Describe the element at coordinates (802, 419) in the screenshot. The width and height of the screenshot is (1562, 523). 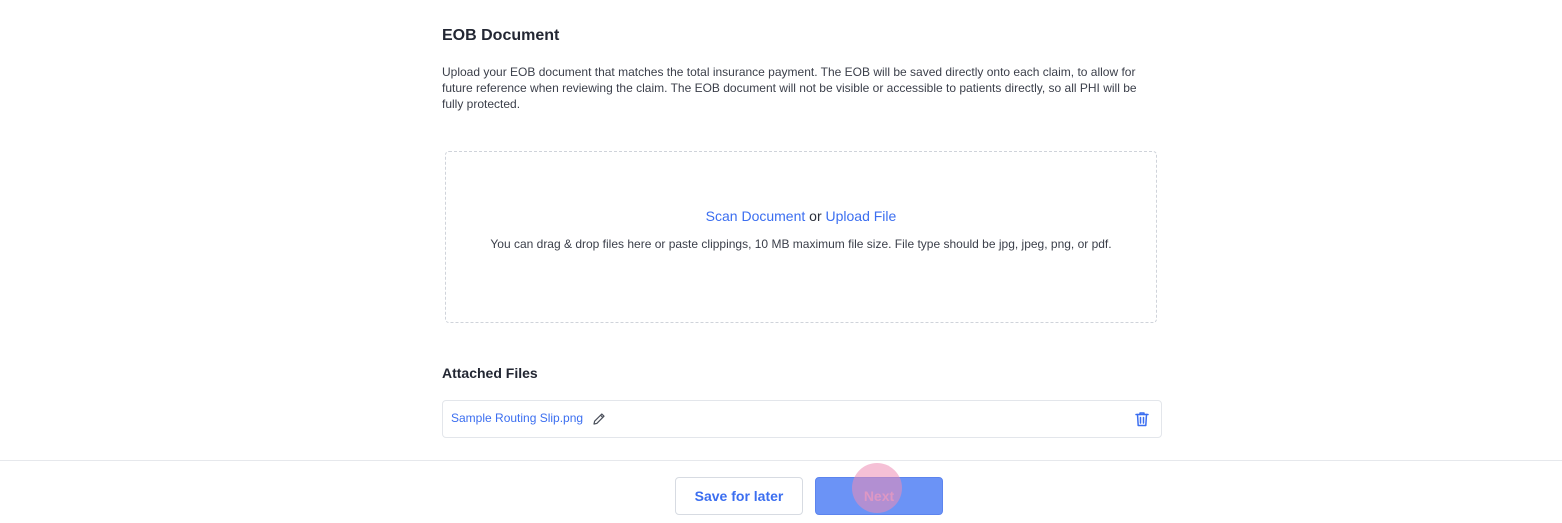
I see `attached-file-row: Sample Routing Slip.png` at that location.